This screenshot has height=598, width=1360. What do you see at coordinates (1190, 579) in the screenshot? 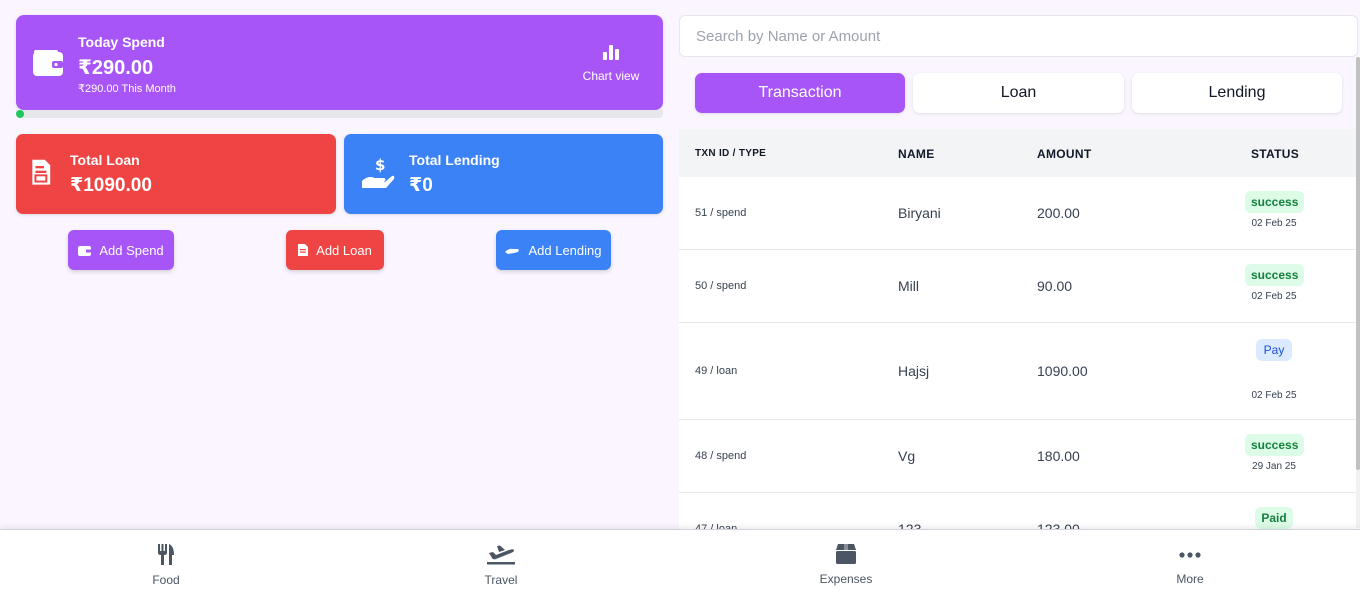
I see `nav-label-more: More` at bounding box center [1190, 579].